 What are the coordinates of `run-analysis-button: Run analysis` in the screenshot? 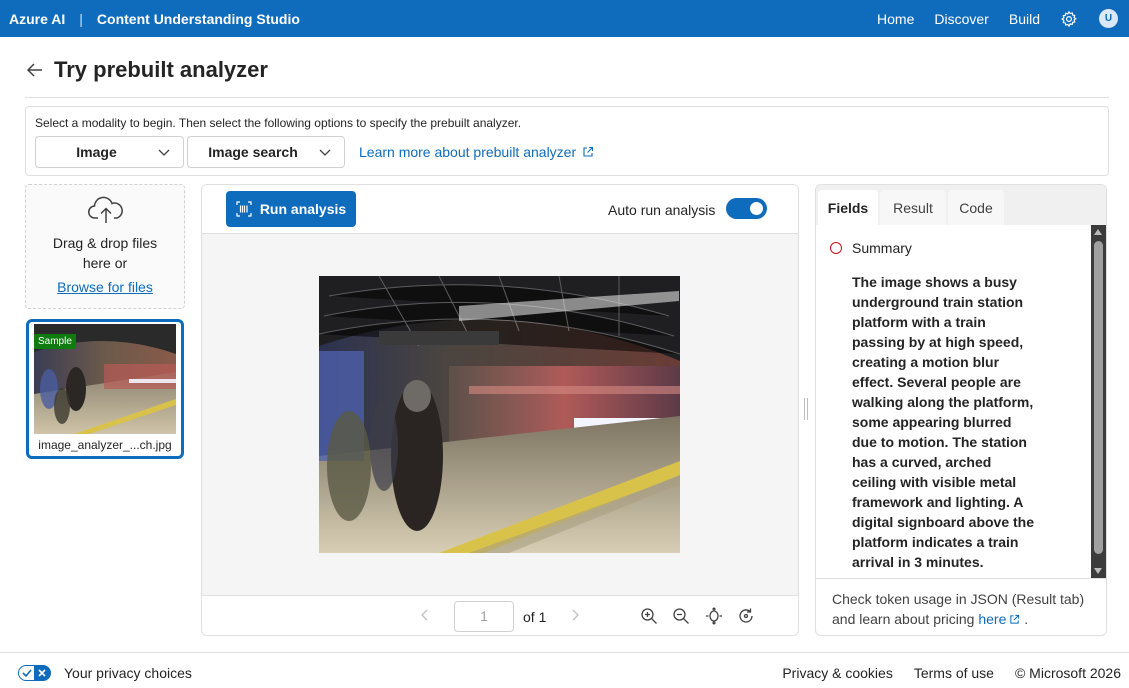 It's located at (291, 209).